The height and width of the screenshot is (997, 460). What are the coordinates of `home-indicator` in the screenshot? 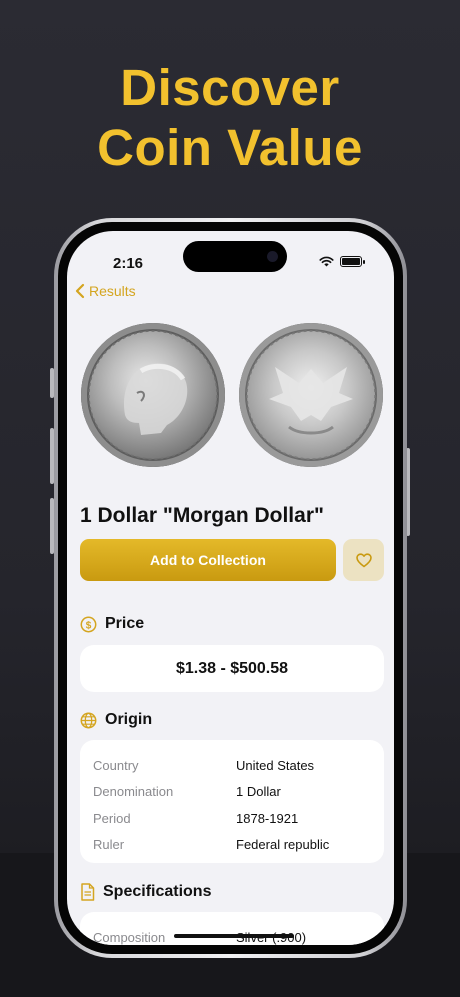 It's located at (234, 936).